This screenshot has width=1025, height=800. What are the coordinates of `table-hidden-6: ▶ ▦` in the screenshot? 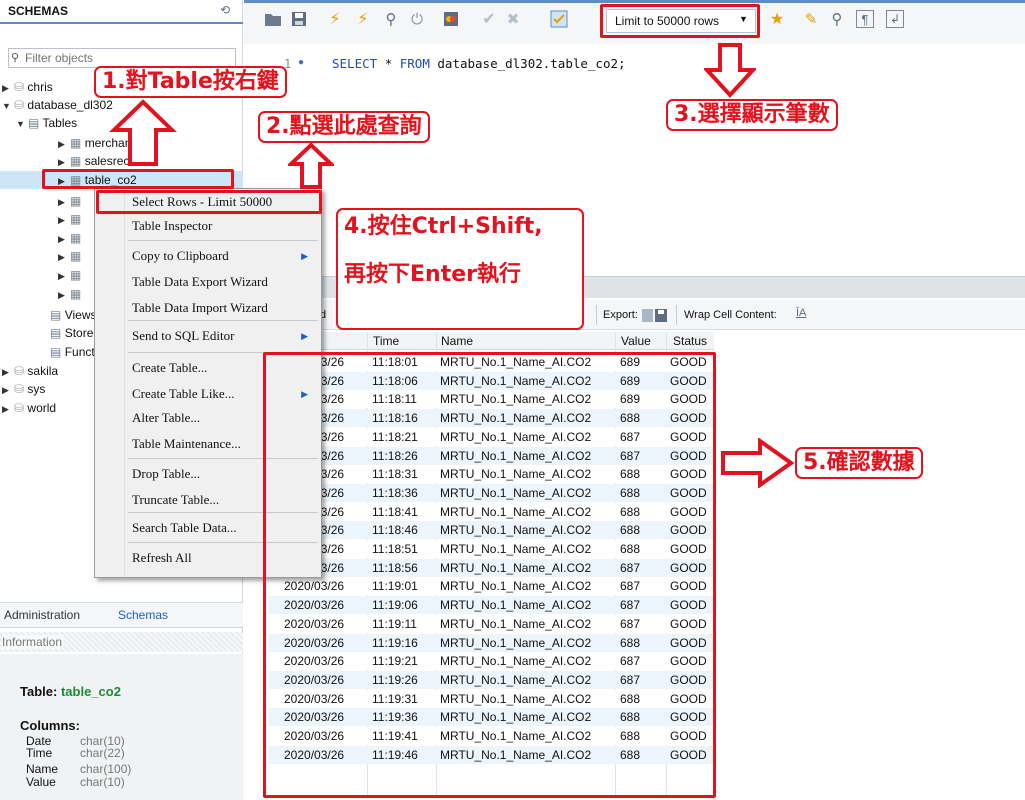 It's located at (69, 294).